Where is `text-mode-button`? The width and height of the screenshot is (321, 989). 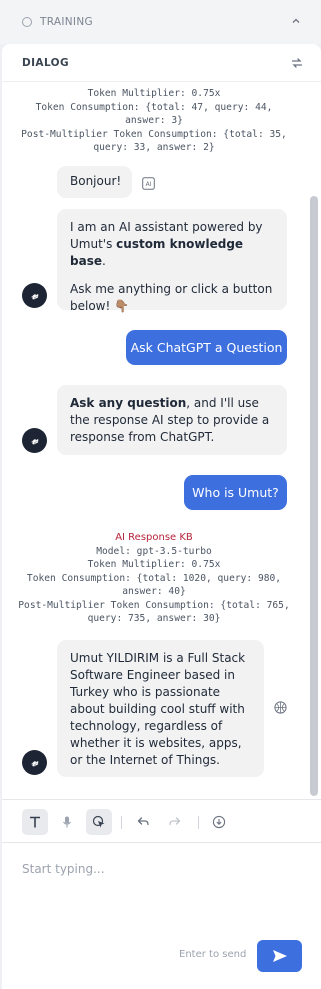 text-mode-button is located at coordinates (35, 822).